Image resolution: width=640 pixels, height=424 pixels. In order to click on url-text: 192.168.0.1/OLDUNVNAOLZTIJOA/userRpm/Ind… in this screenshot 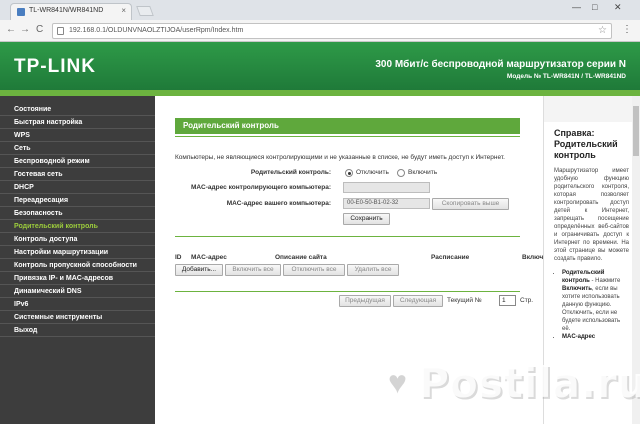, I will do `click(156, 30)`.